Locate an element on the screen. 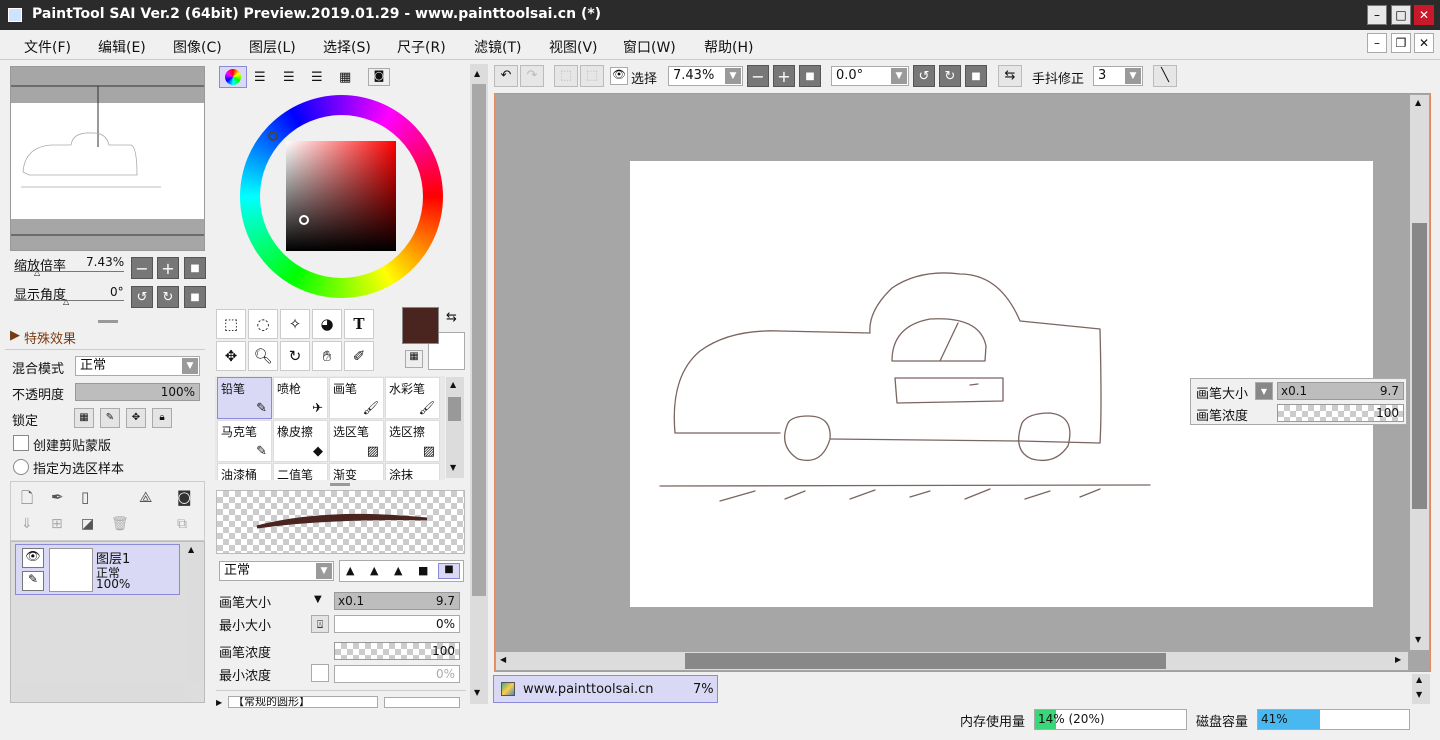  swap-colors-icon: ⇆ is located at coordinates (451, 317).